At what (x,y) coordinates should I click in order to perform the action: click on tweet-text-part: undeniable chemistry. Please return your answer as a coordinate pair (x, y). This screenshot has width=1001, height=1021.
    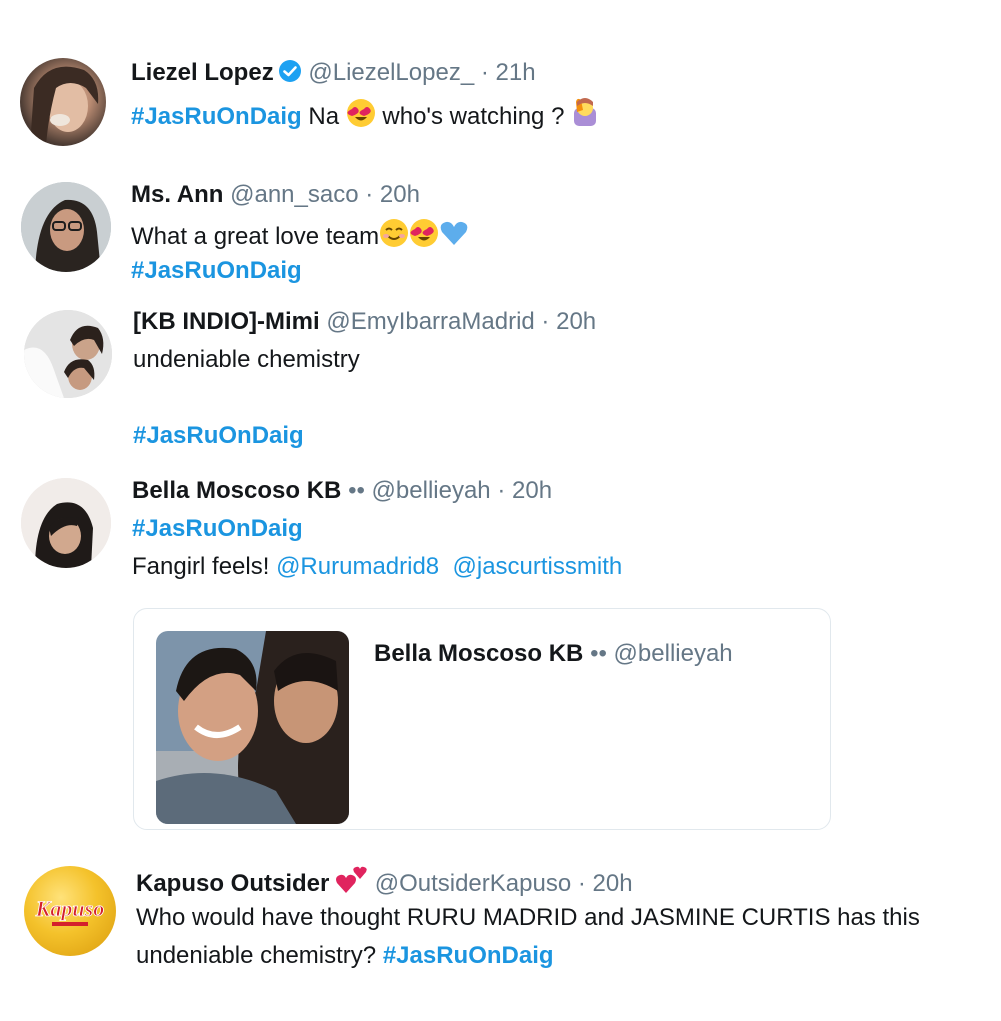
    Looking at the image, I should click on (246, 359).